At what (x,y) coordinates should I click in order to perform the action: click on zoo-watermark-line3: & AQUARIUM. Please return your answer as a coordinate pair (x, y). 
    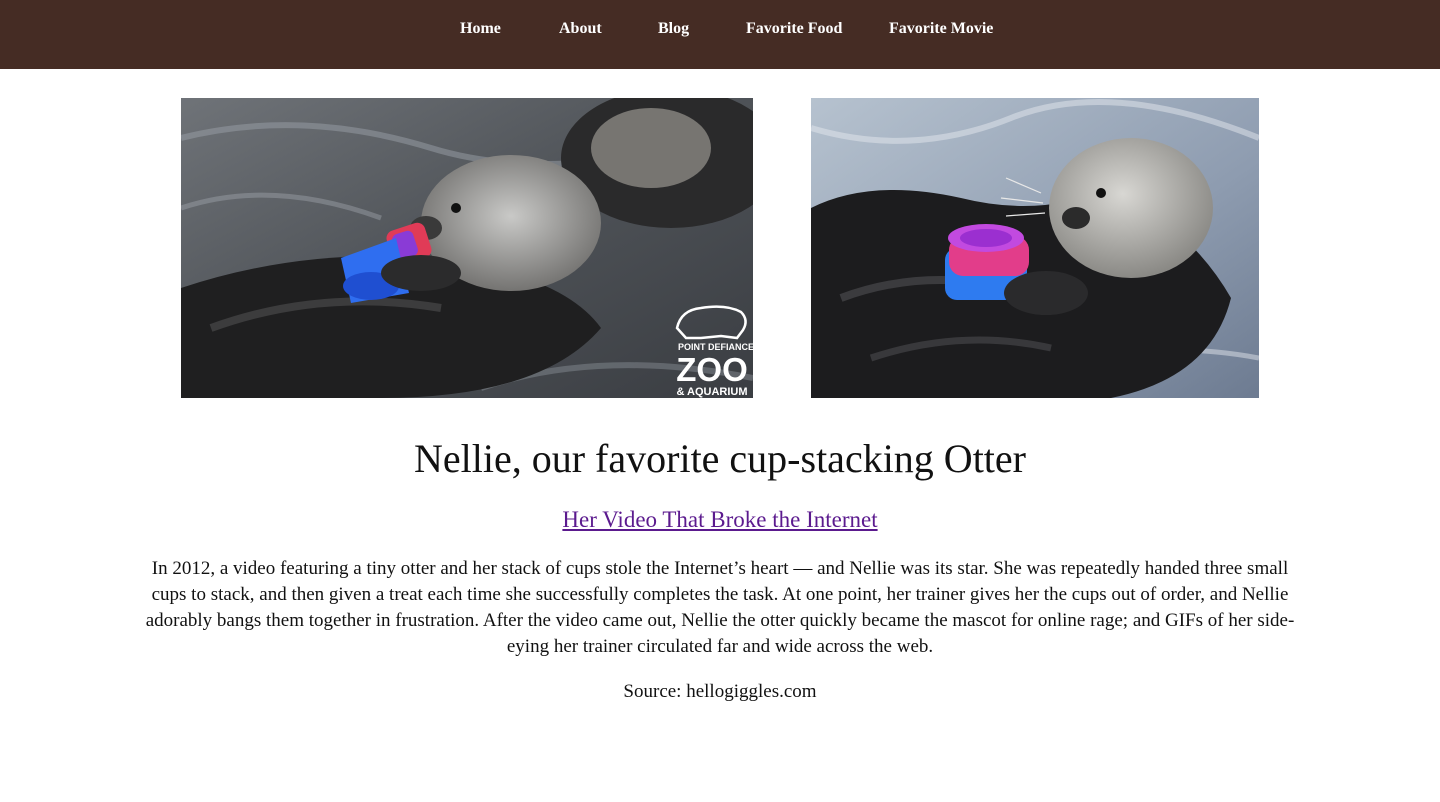
    Looking at the image, I should click on (711, 392).